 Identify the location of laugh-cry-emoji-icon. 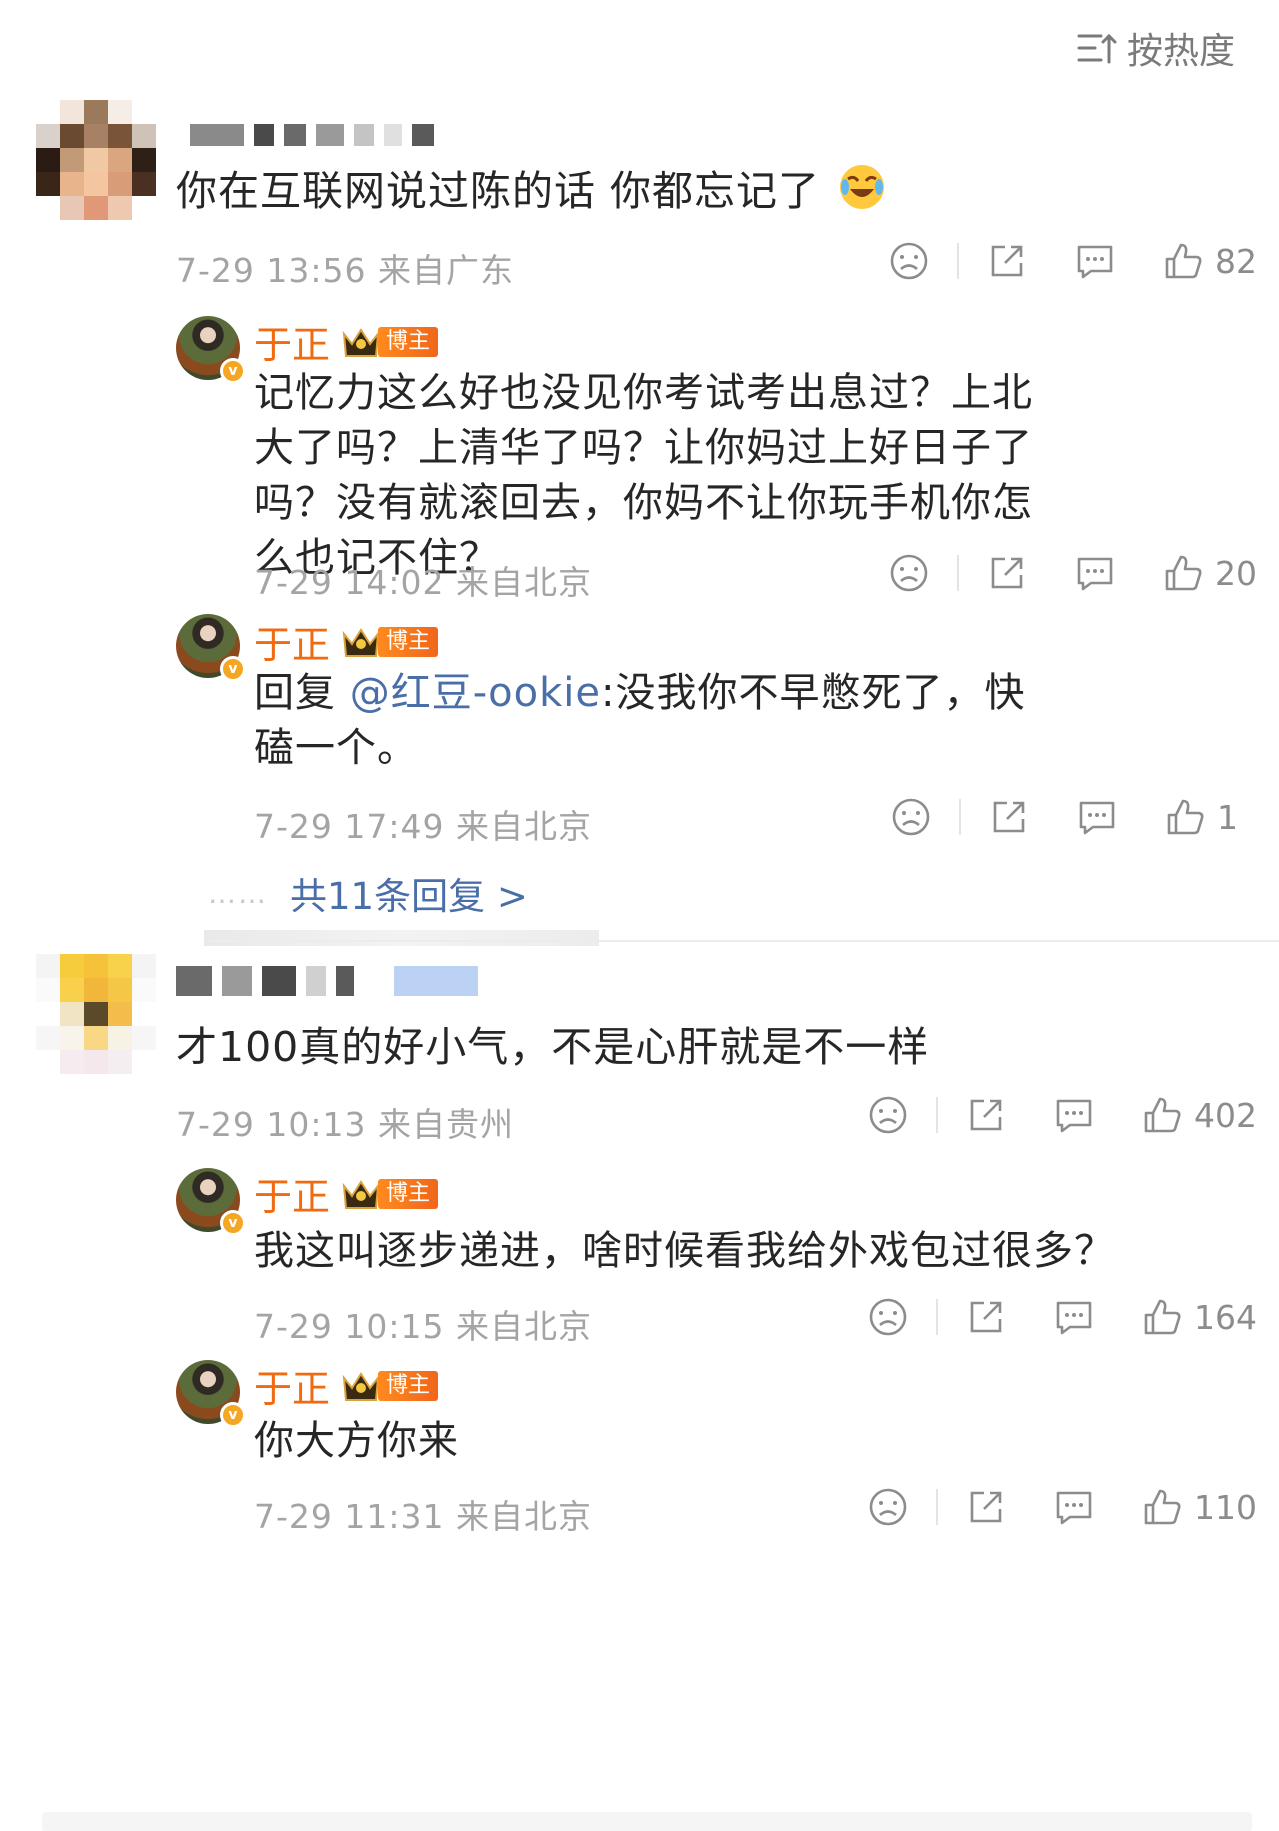
(862, 187).